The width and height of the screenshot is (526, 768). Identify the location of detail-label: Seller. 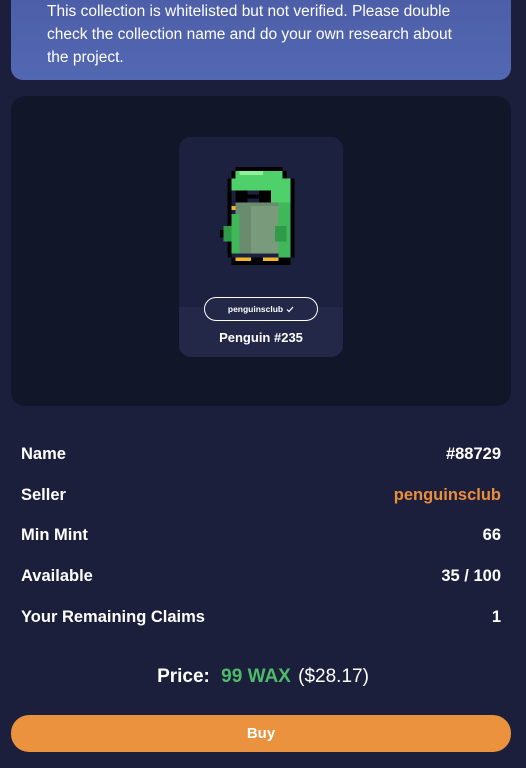
(43, 494).